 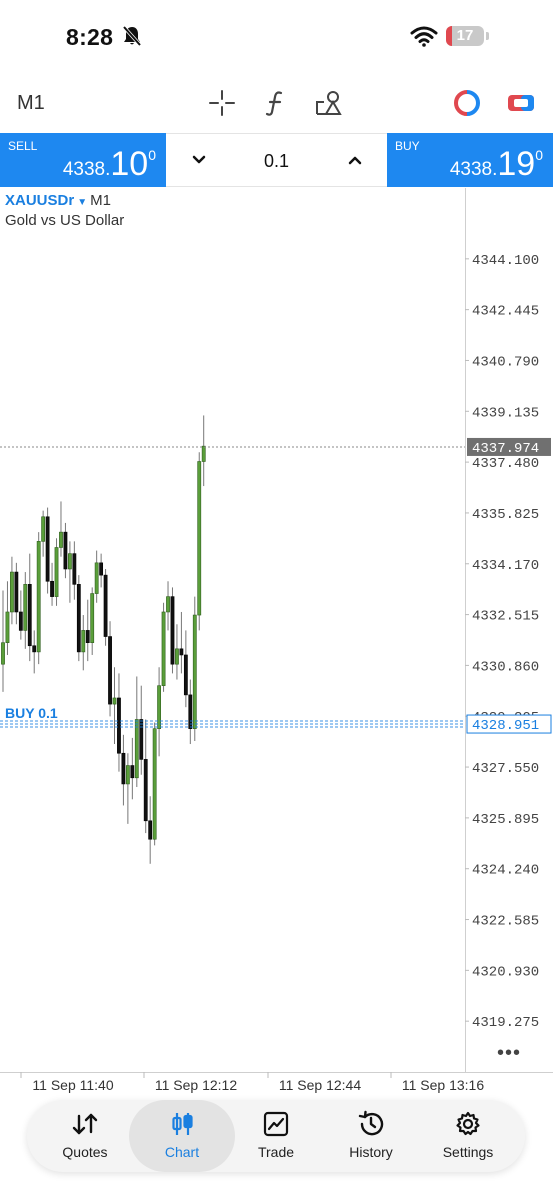 What do you see at coordinates (505, 515) in the screenshot?
I see `y-tick-label: 4335.825` at bounding box center [505, 515].